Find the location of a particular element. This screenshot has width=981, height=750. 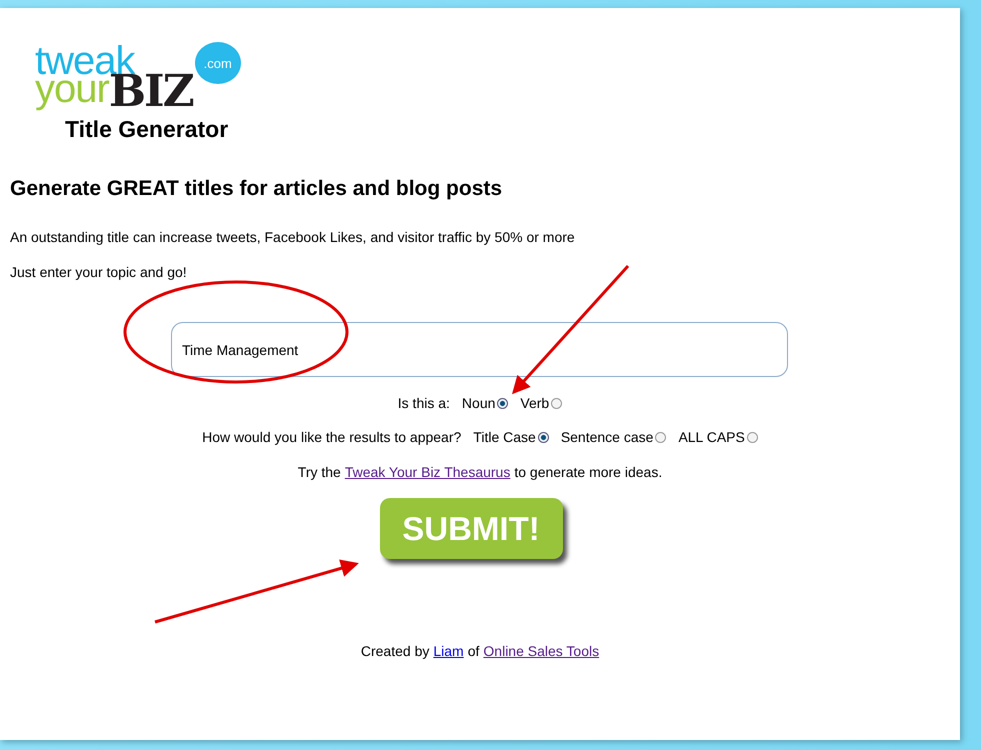

intro-text: Just enter your topic and go! is located at coordinates (99, 272).